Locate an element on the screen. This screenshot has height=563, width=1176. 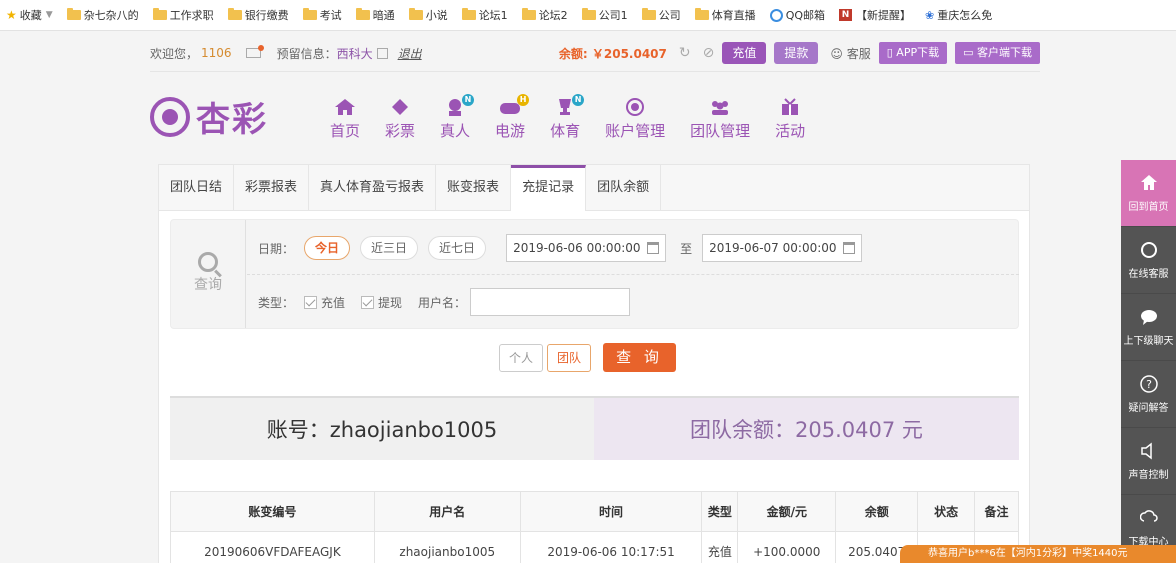
bookmark-folder: 公司 is located at coordinates (661, 15).